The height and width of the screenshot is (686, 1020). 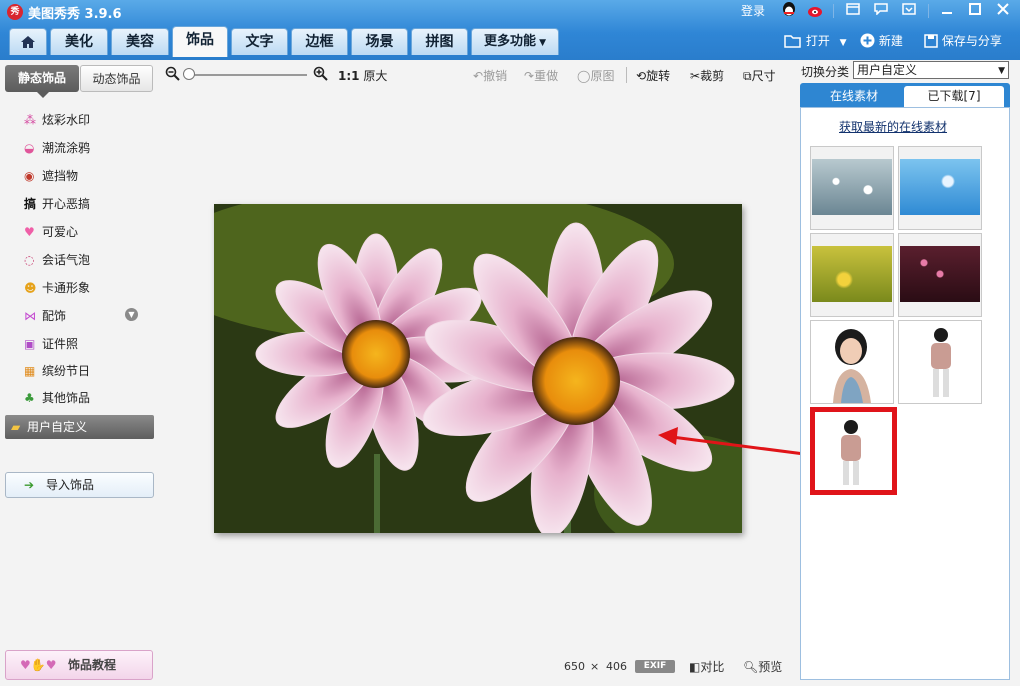 I want to click on sidebar-item-mask: ◉ 遮挡物, so click(x=51, y=176).